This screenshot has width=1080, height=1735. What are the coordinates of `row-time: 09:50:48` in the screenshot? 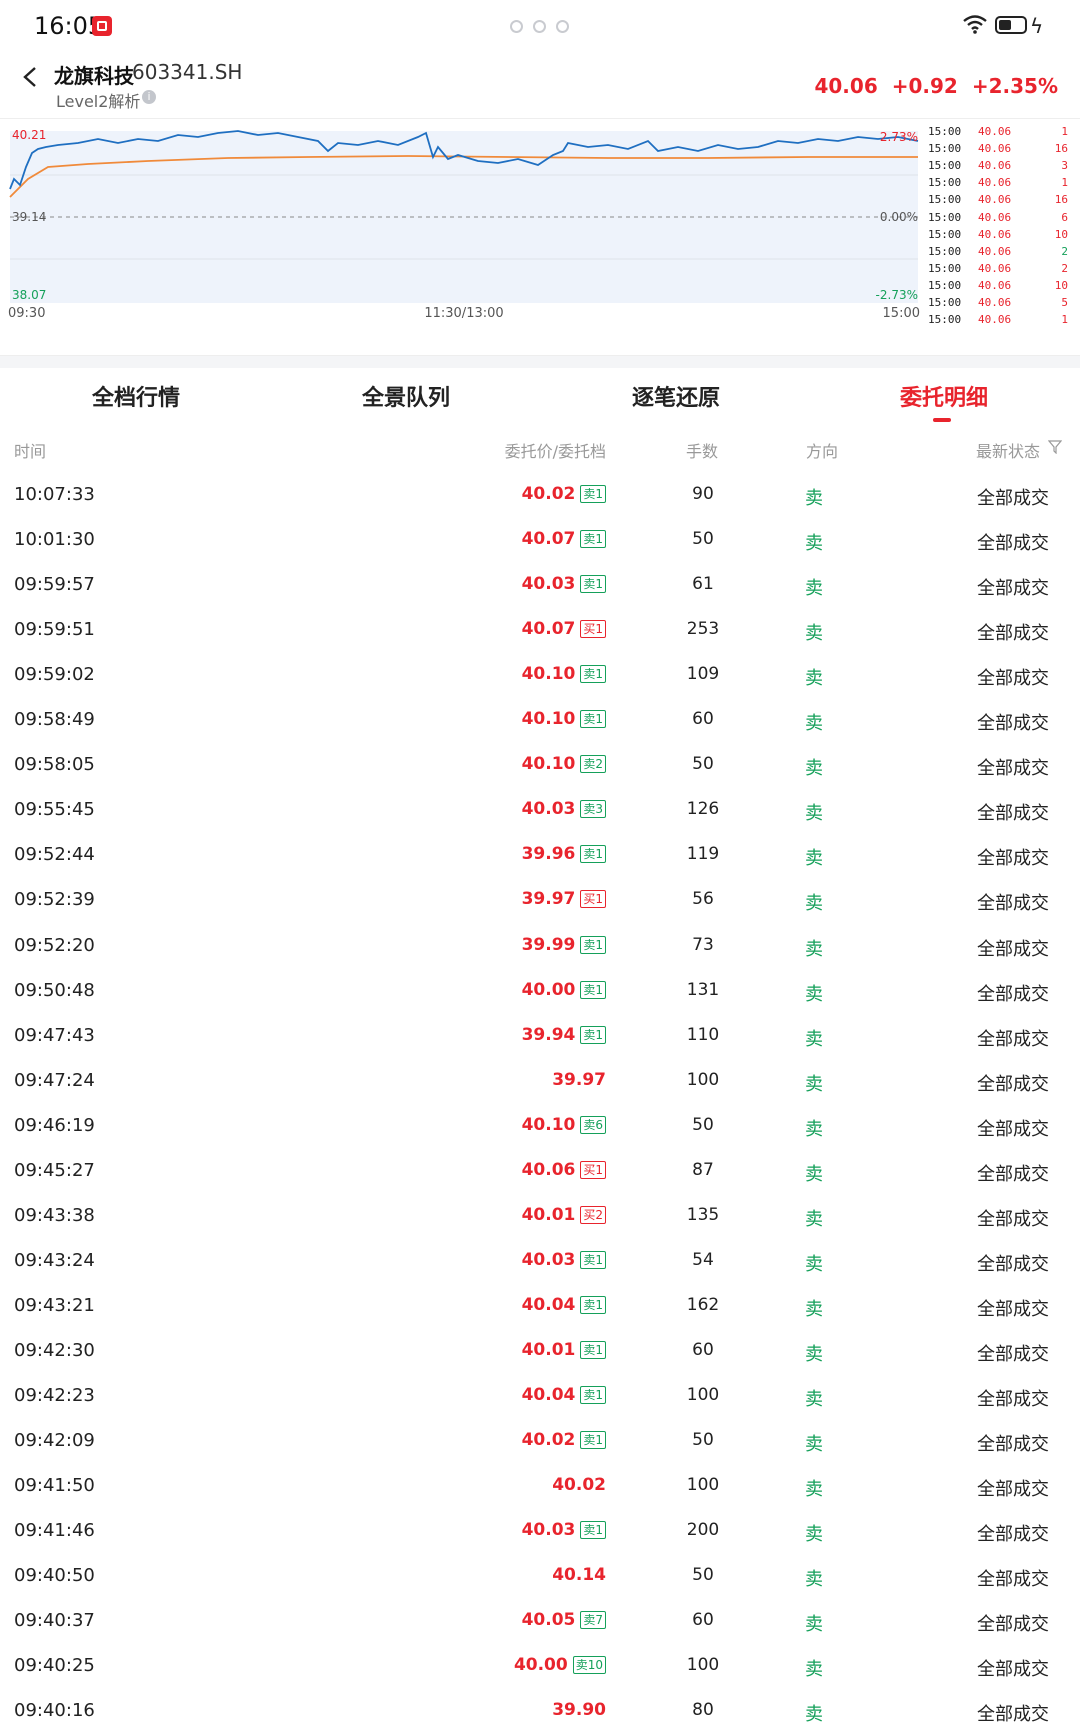 It's located at (54, 990).